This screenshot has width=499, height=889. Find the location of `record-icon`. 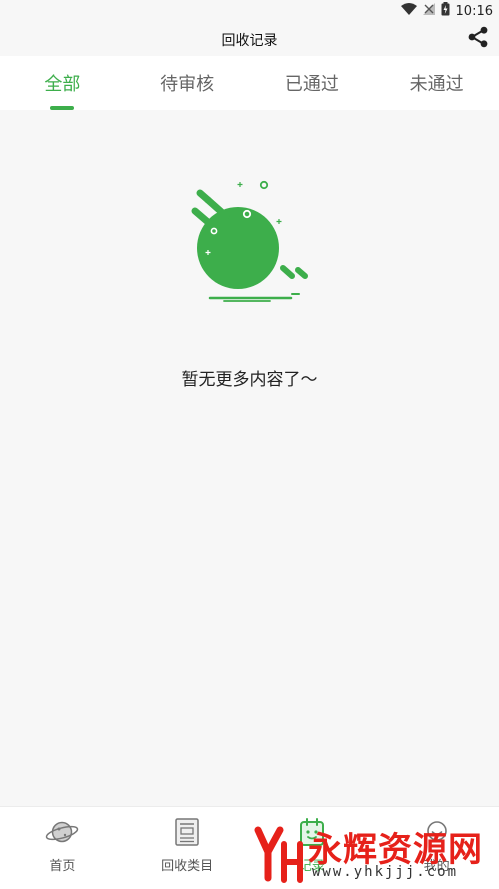

record-icon is located at coordinates (312, 832).